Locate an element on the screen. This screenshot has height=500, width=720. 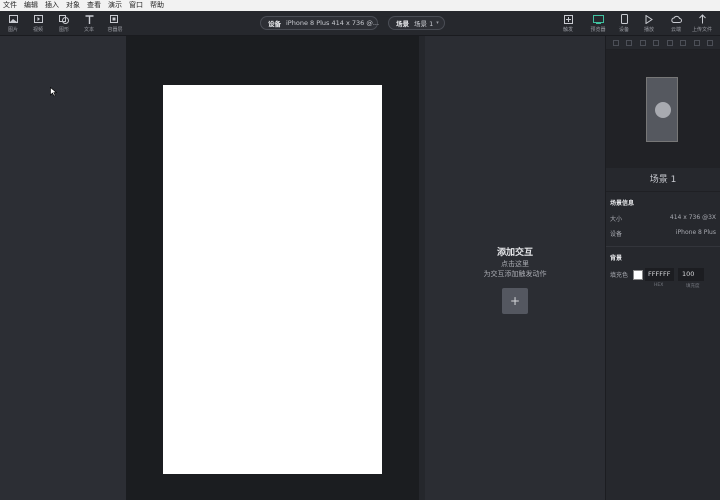
previewer-button: 预览器 is located at coordinates (598, 24).